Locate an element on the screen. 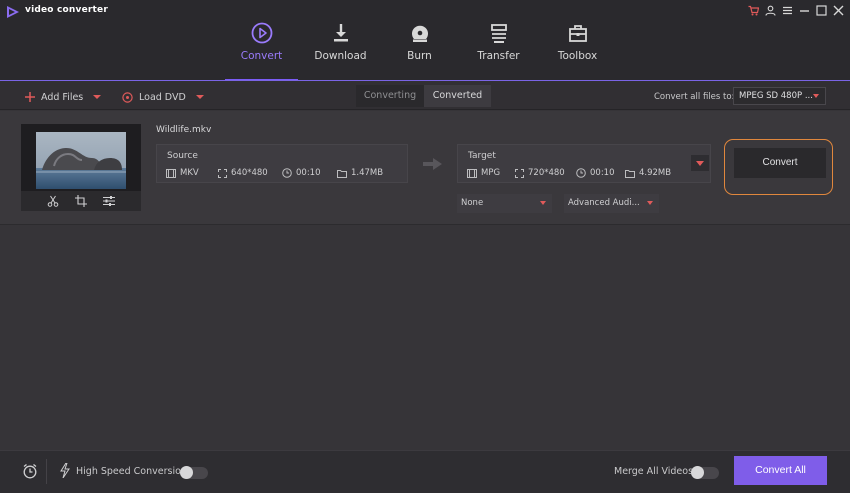 The height and width of the screenshot is (493, 850). load-dvd-label: Load DVD is located at coordinates (162, 97).